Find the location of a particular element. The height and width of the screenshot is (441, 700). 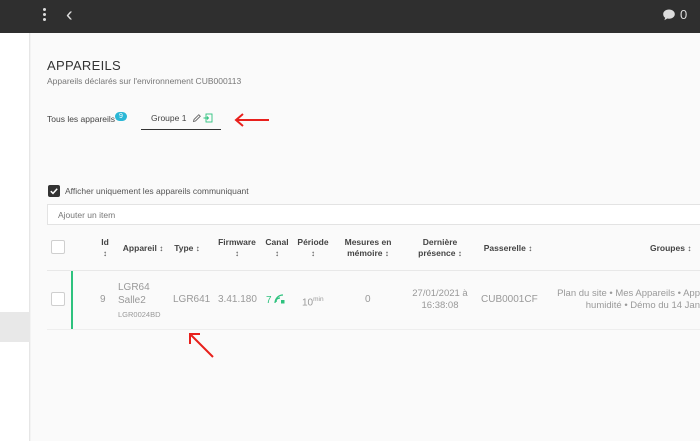

header-canal: Canal ↕ is located at coordinates (277, 248).